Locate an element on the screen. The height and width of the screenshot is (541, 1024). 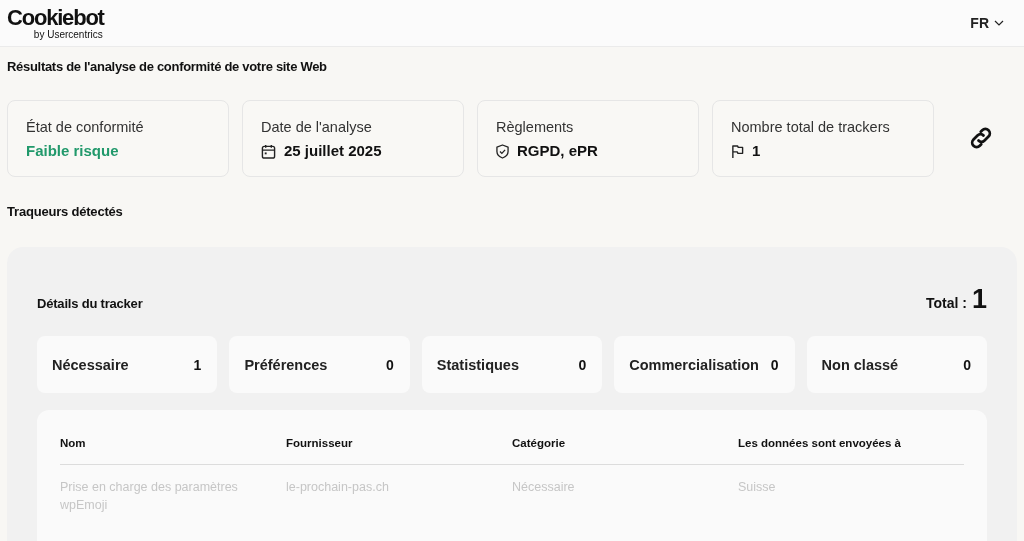
table-header: Nom is located at coordinates (73, 443).